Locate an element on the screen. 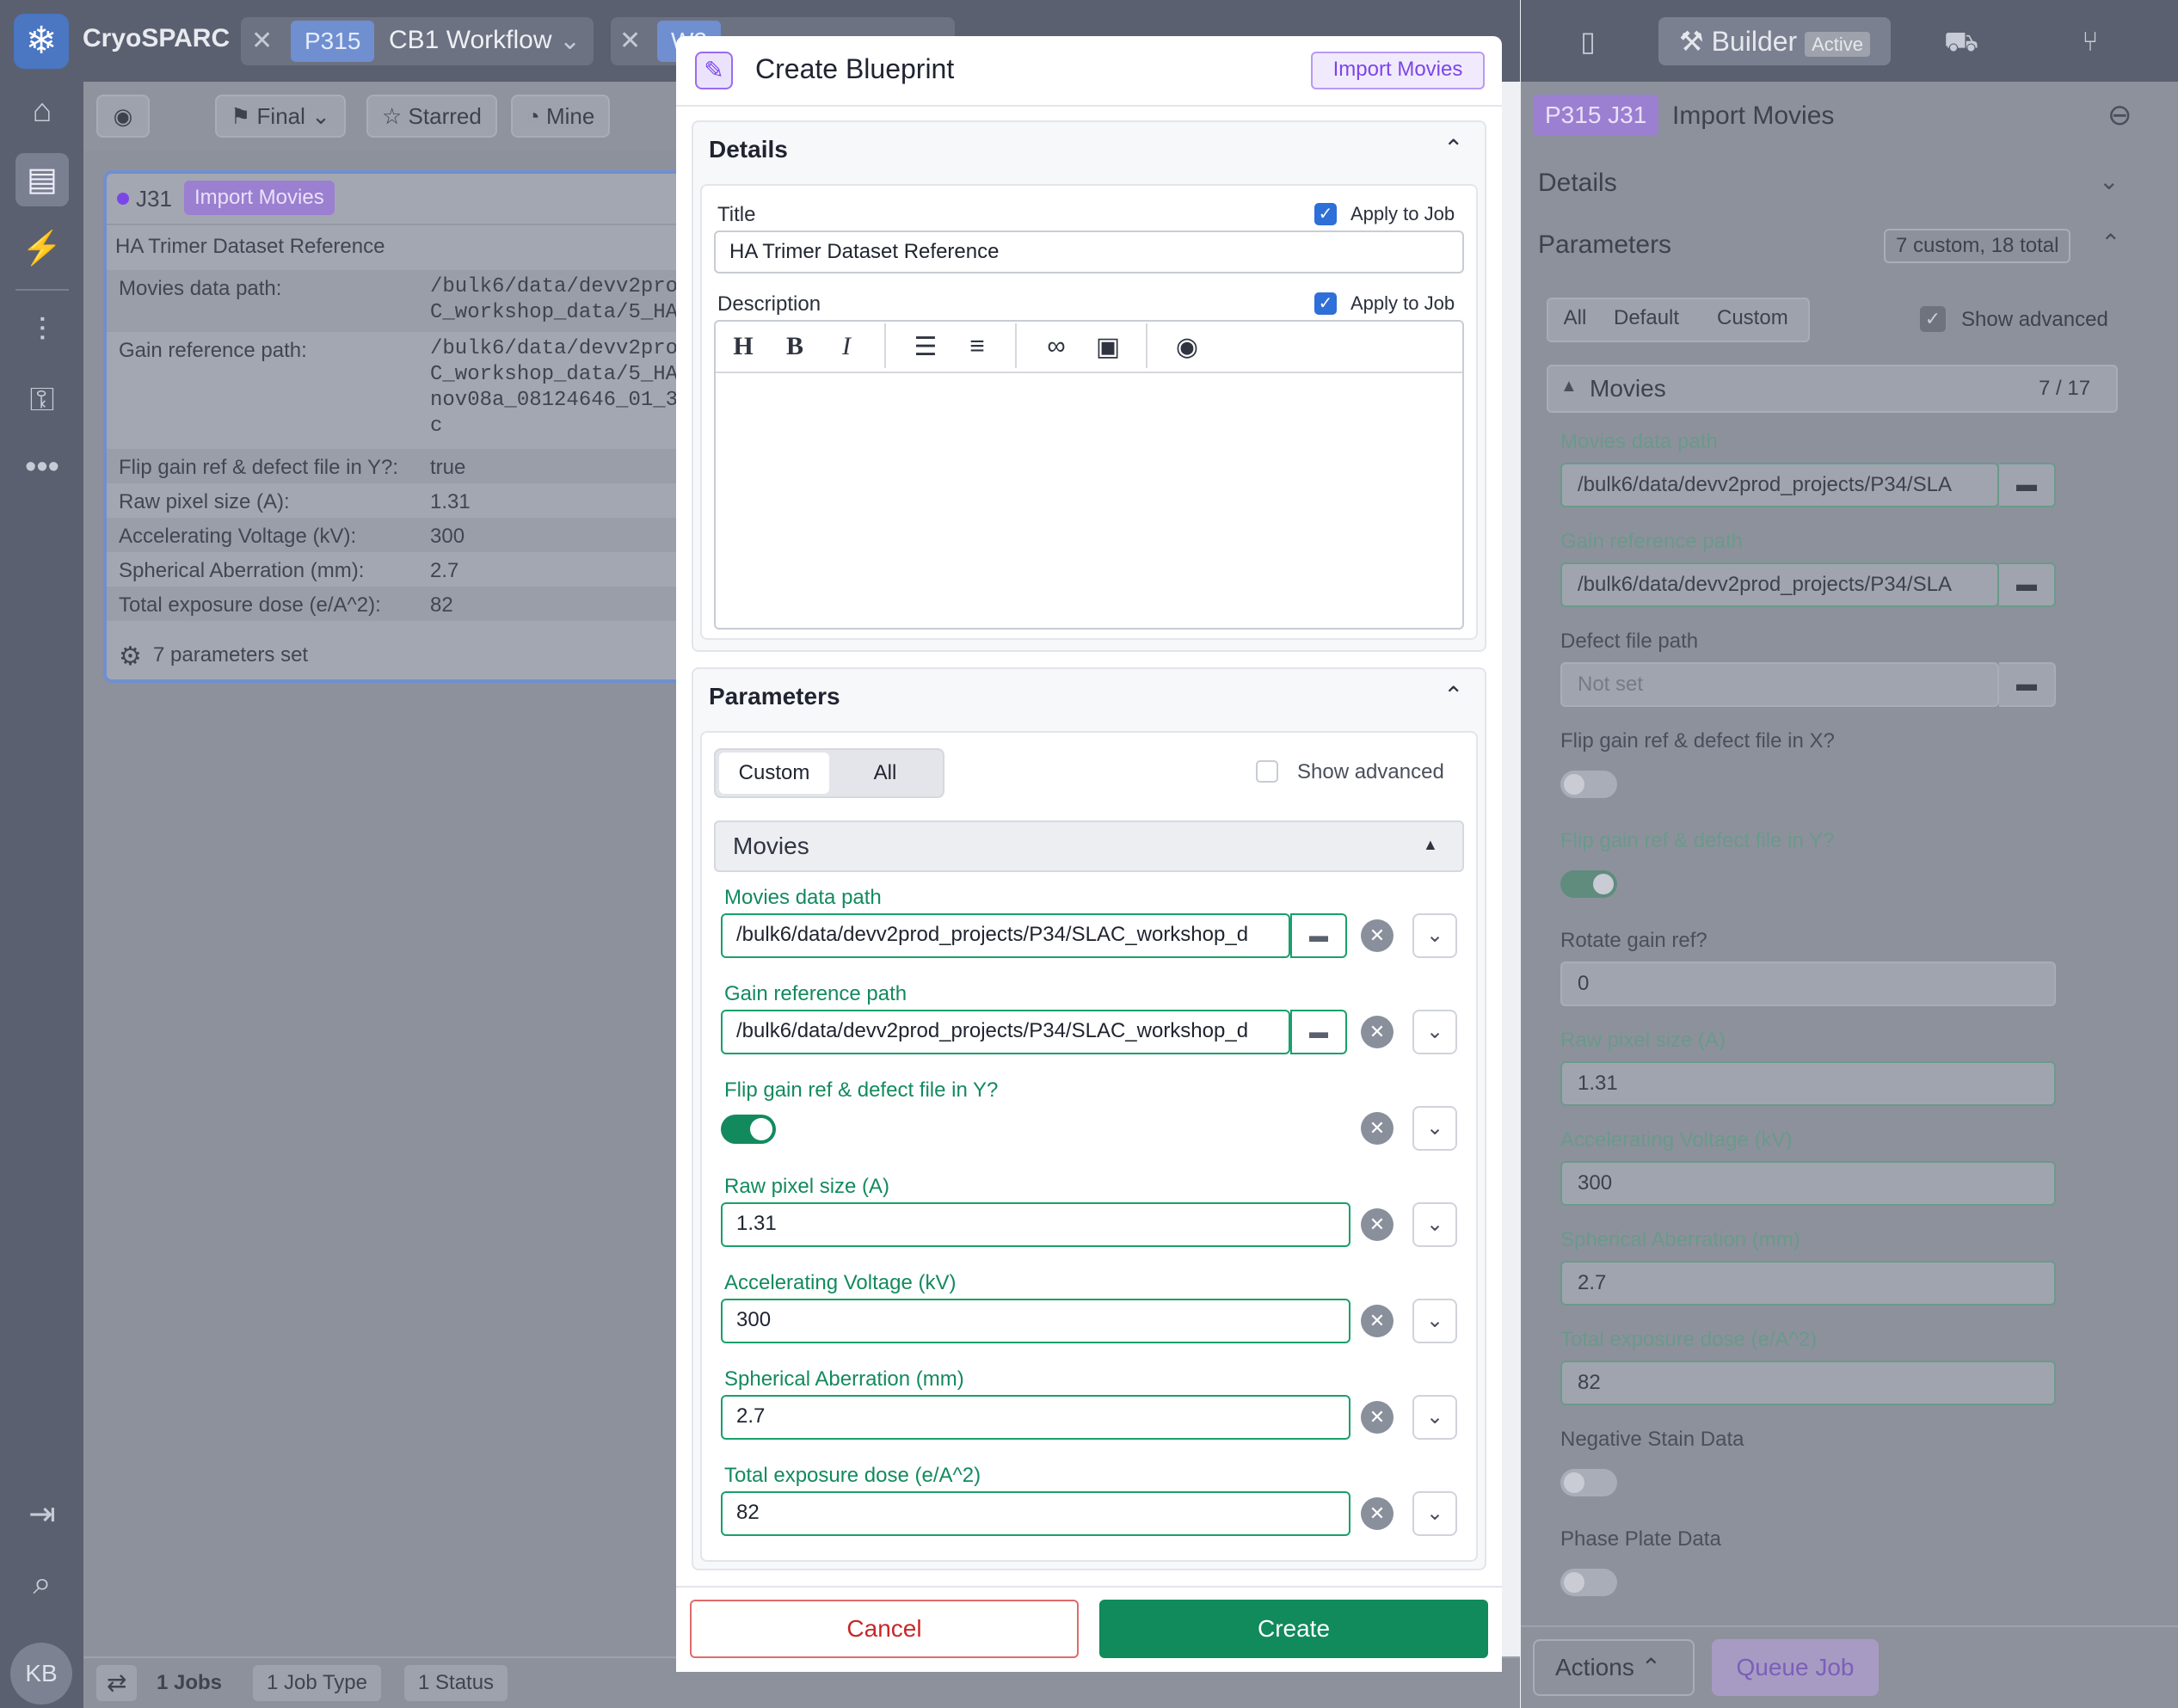 The height and width of the screenshot is (1708, 2178). bold-icon: B is located at coordinates (795, 346).